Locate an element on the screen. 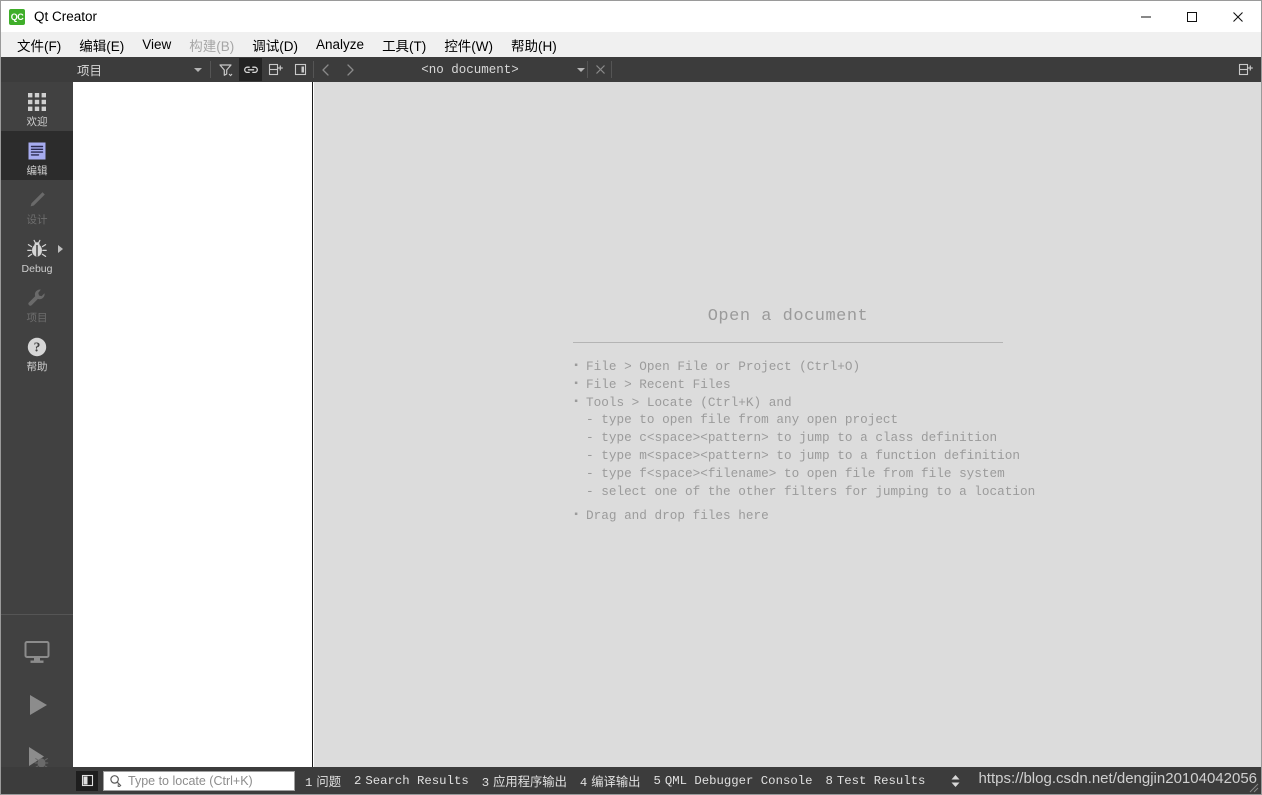  sidebar-toolbar: 项目 is located at coordinates (193, 69).